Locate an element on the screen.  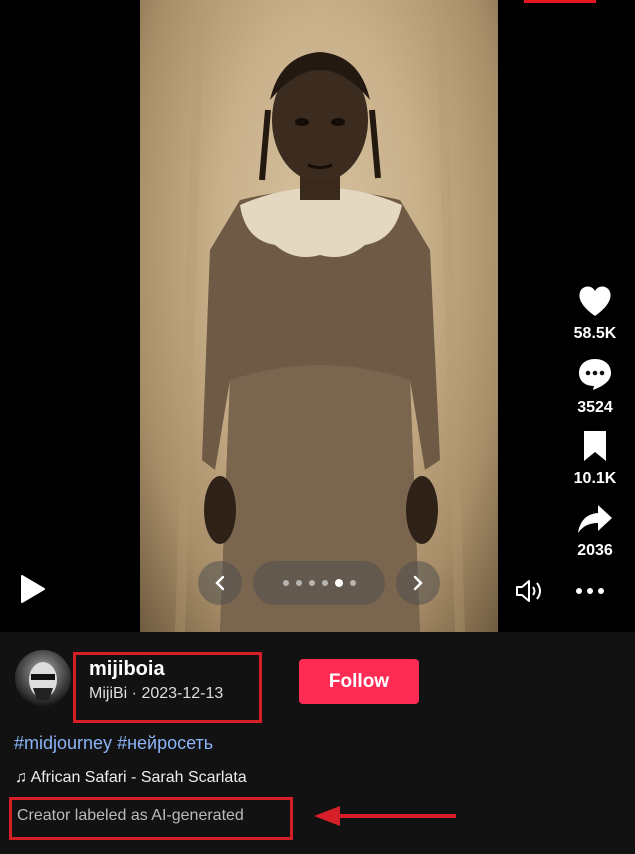
post-date: 2023-12-13 is located at coordinates (182, 693).